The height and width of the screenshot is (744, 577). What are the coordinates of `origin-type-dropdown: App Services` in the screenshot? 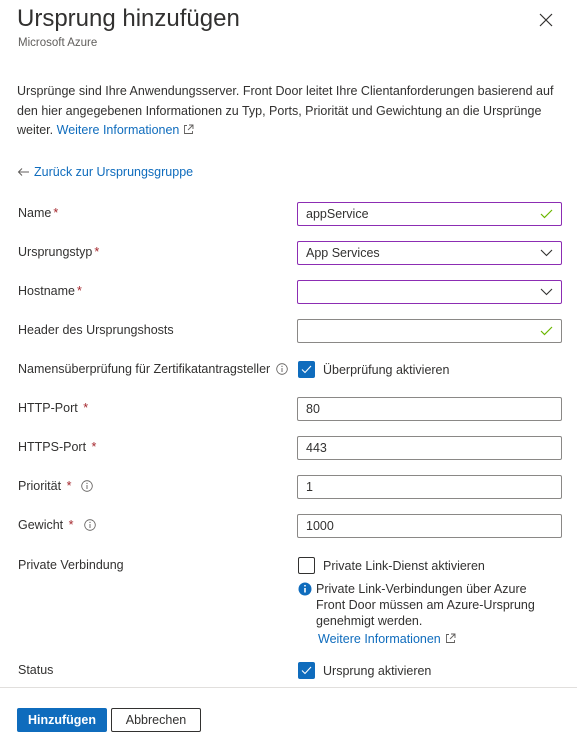 It's located at (429, 253).